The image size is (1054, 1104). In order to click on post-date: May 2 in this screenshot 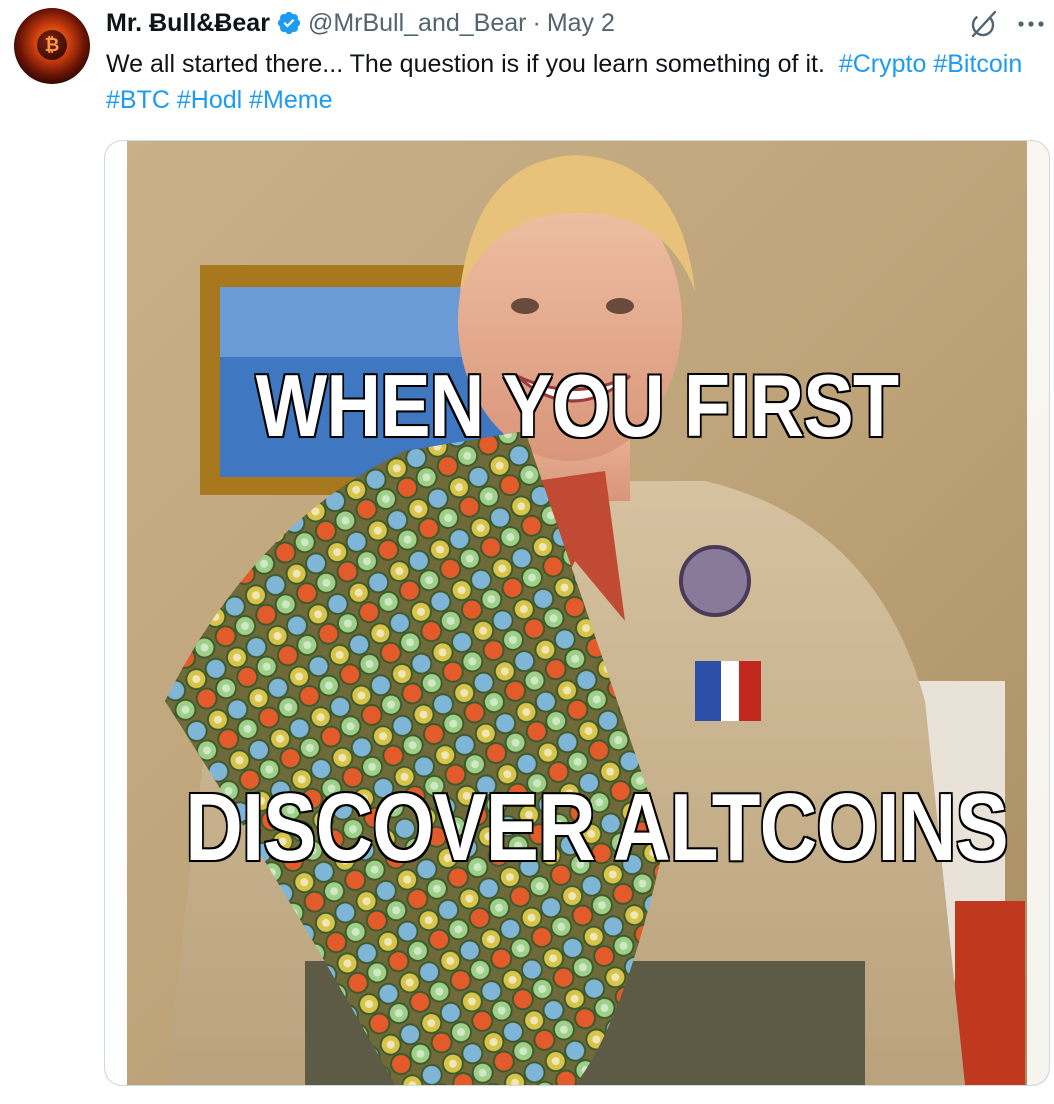, I will do `click(581, 23)`.